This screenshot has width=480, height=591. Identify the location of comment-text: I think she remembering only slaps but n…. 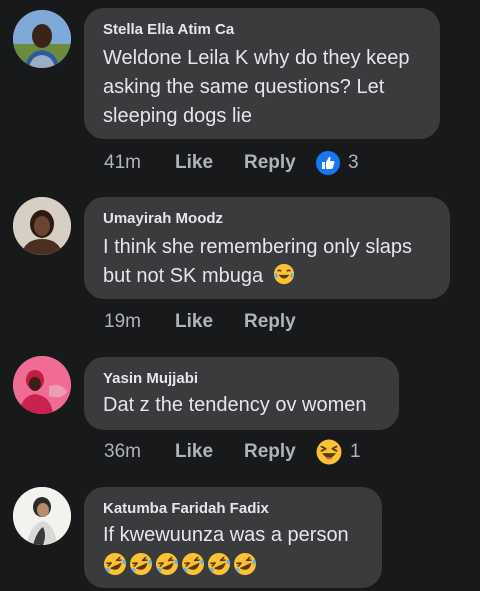
(258, 261).